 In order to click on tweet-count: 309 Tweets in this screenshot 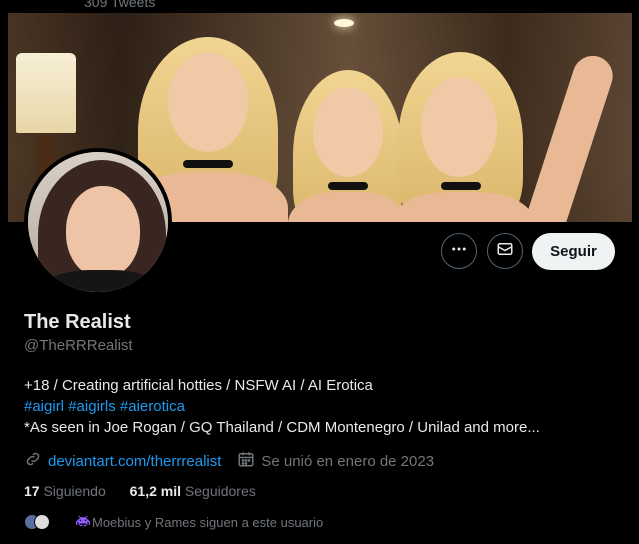, I will do `click(120, 5)`.